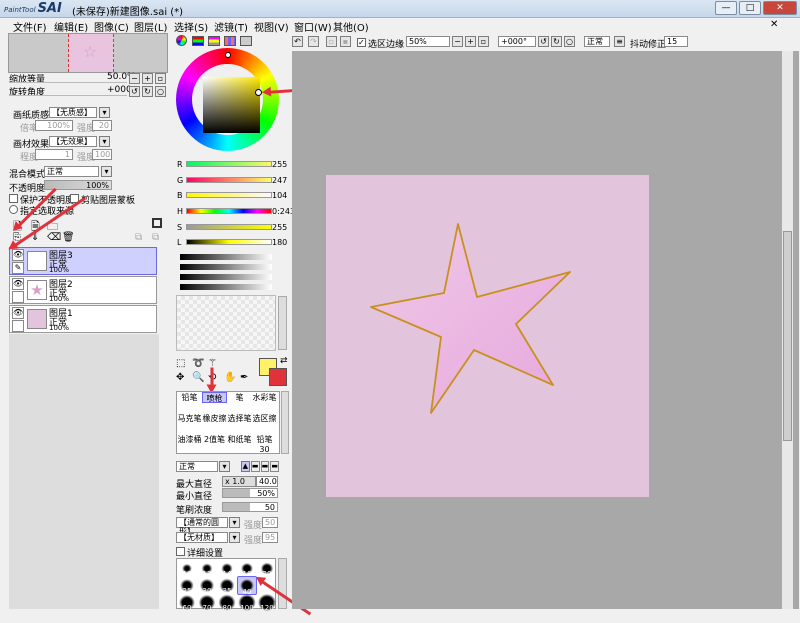 This screenshot has width=800, height=623. What do you see at coordinates (106, 171) in the screenshot?
I see `blend-mode-dropdown: ▾` at bounding box center [106, 171].